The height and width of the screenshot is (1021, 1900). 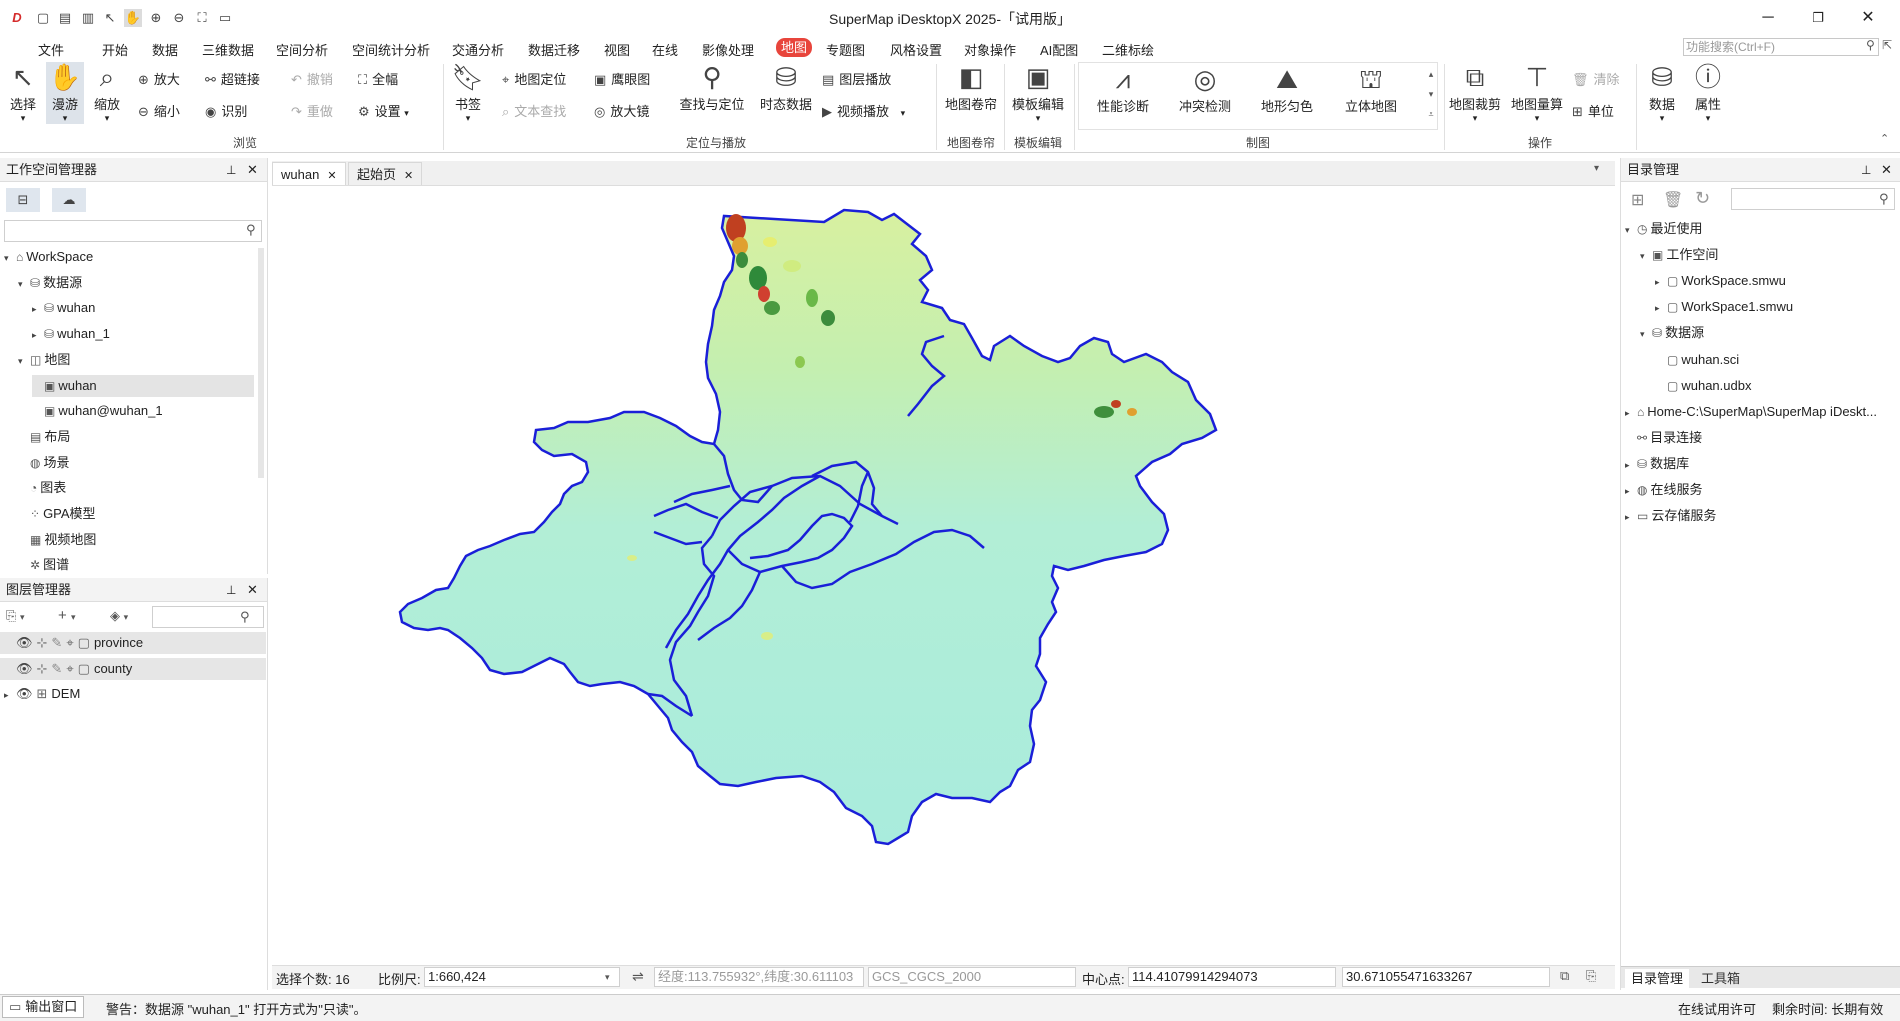 I want to click on conflict-check-button: ◎ 冲突检测, so click(x=1205, y=89).